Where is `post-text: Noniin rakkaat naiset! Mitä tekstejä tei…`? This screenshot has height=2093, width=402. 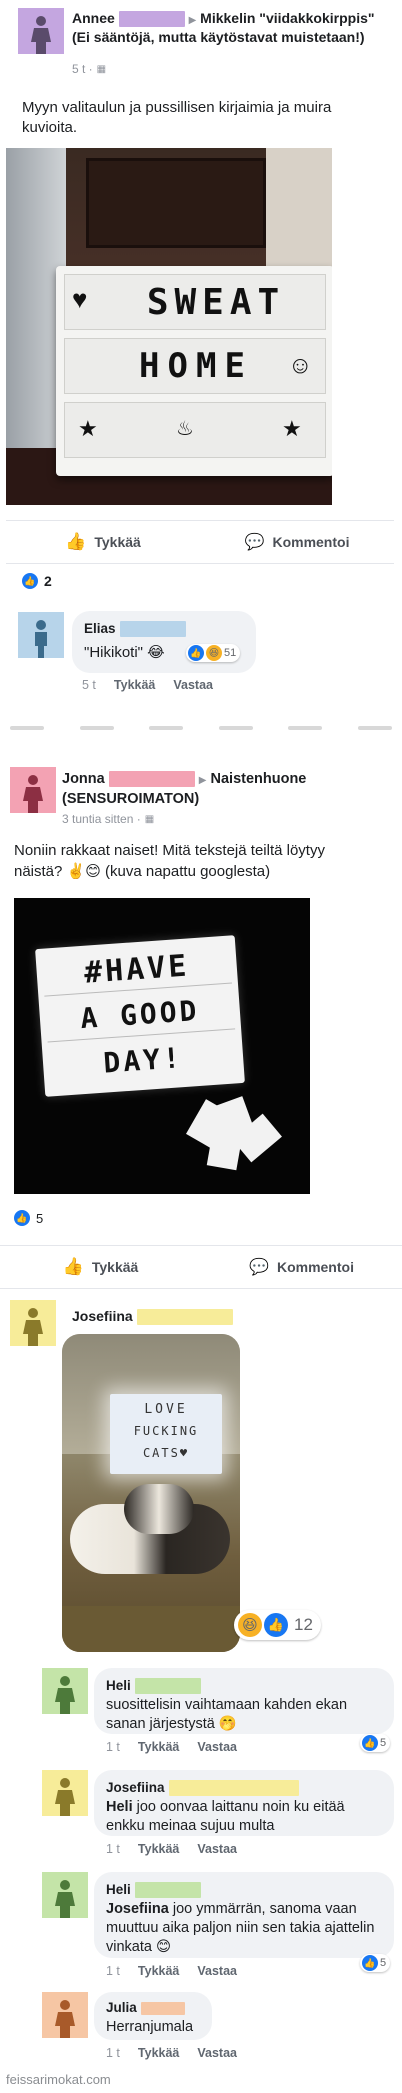
post-text: Noniin rakkaat naiset! Mitä tekstejä tei… is located at coordinates (169, 861).